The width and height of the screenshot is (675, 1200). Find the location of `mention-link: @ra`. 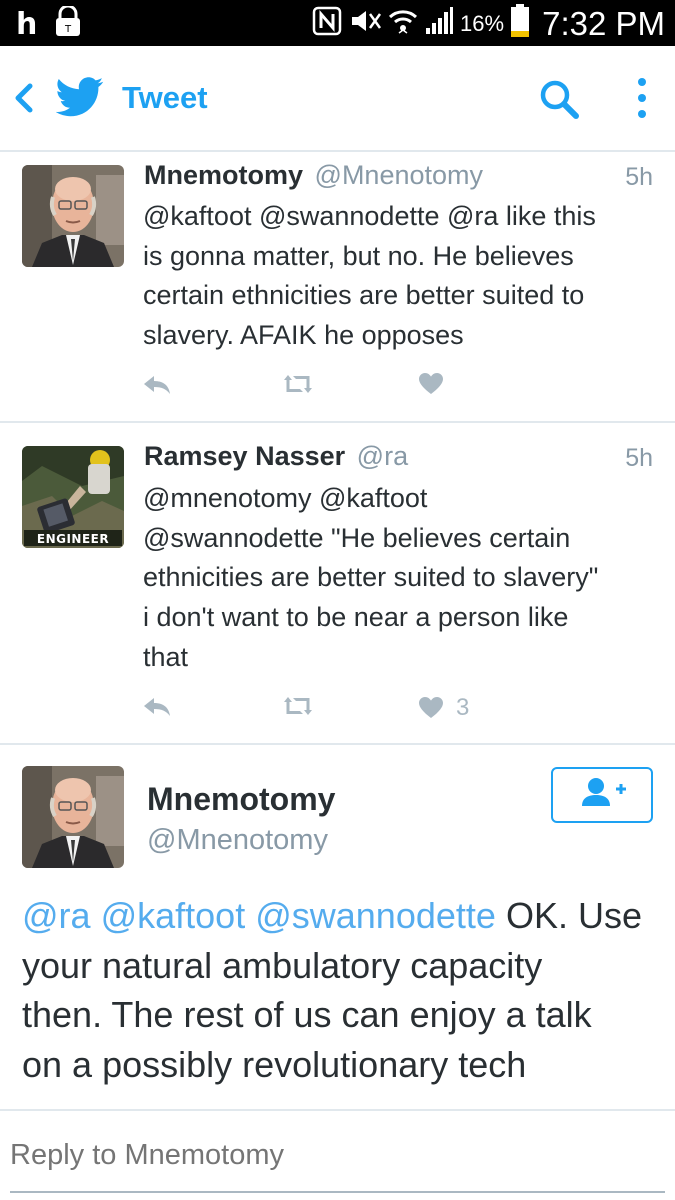

mention-link: @ra is located at coordinates (56, 915).